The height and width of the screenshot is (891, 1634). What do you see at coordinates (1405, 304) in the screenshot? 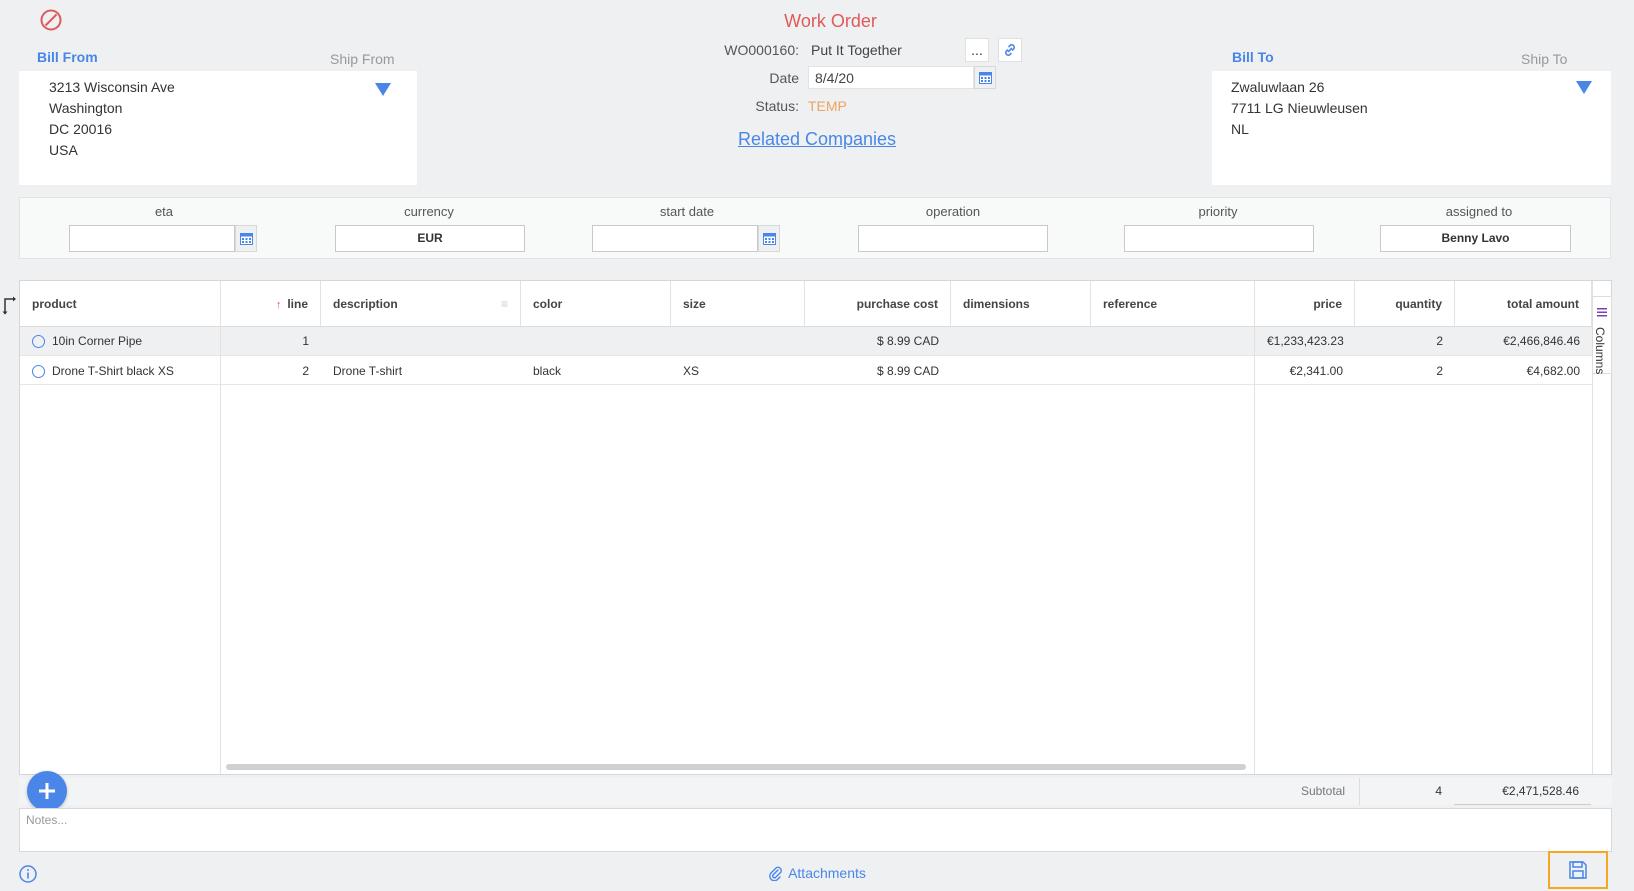
I see `col-header-quantity: quantity` at bounding box center [1405, 304].